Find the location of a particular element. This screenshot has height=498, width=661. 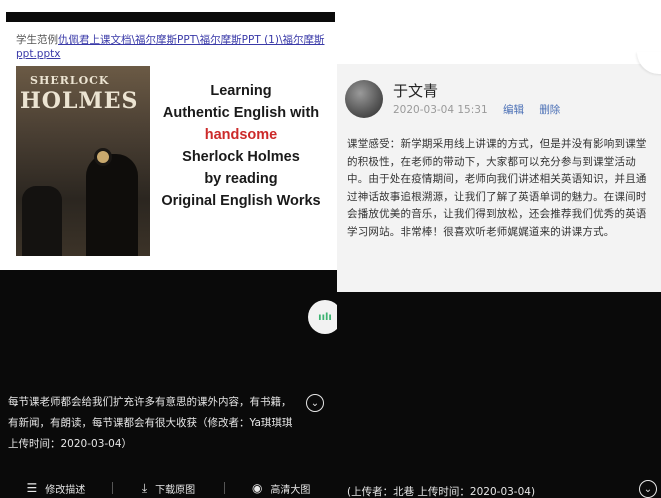

slide-title-line: Sherlock Holmes is located at coordinates (241, 157).